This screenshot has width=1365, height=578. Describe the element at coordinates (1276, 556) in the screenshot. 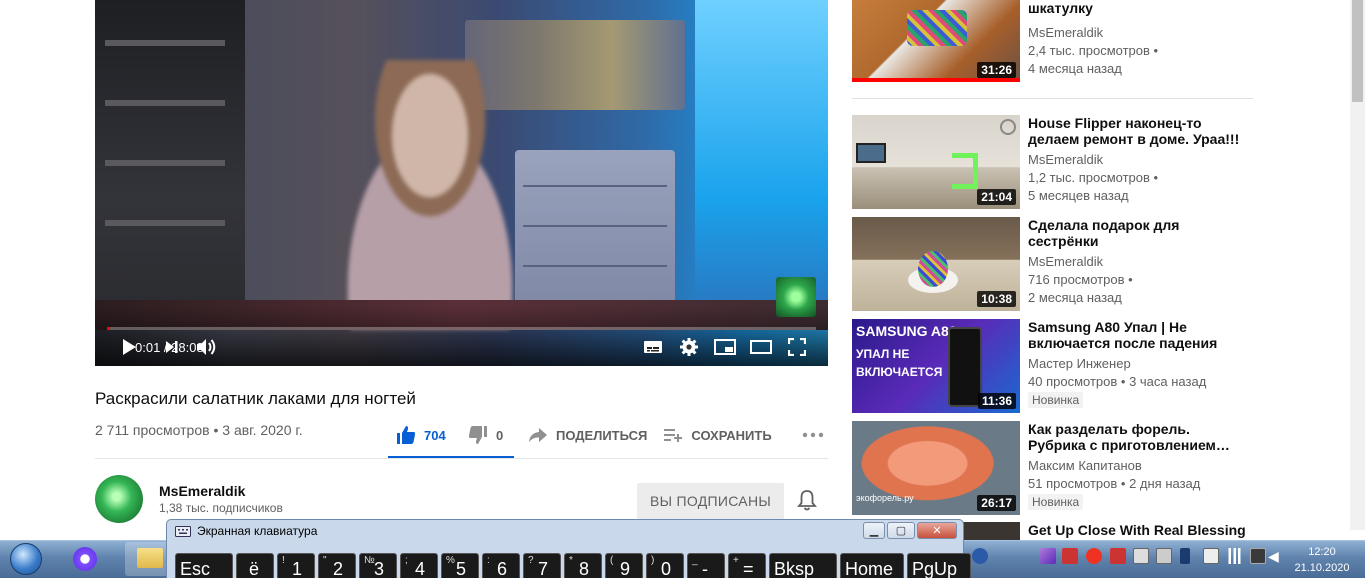

I see `volume-tray-icon: ◀` at that location.